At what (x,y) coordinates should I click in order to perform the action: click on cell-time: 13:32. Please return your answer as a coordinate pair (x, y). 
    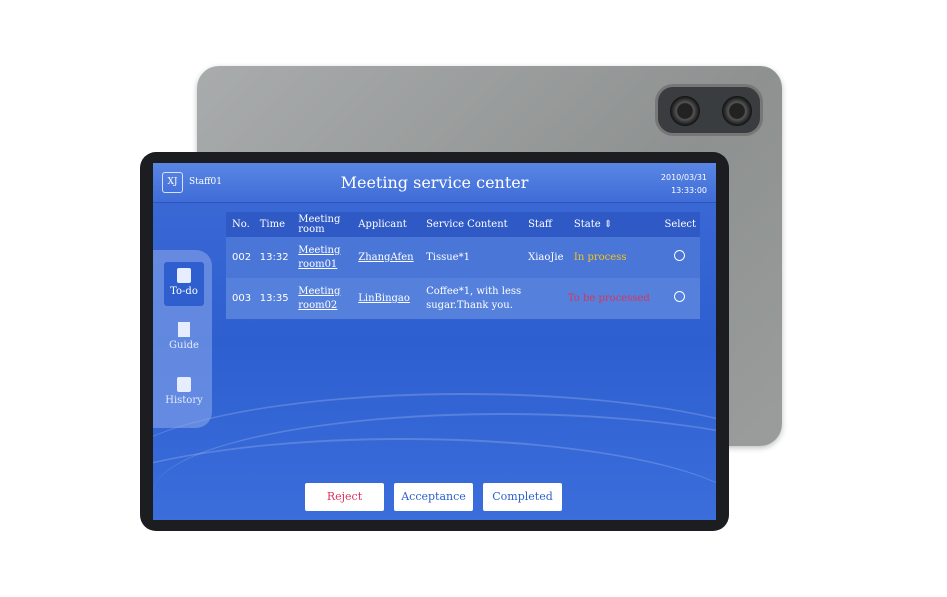
    Looking at the image, I should click on (273, 257).